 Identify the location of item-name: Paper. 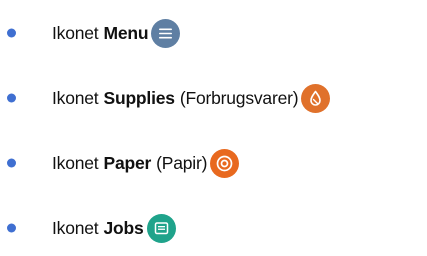
(127, 162).